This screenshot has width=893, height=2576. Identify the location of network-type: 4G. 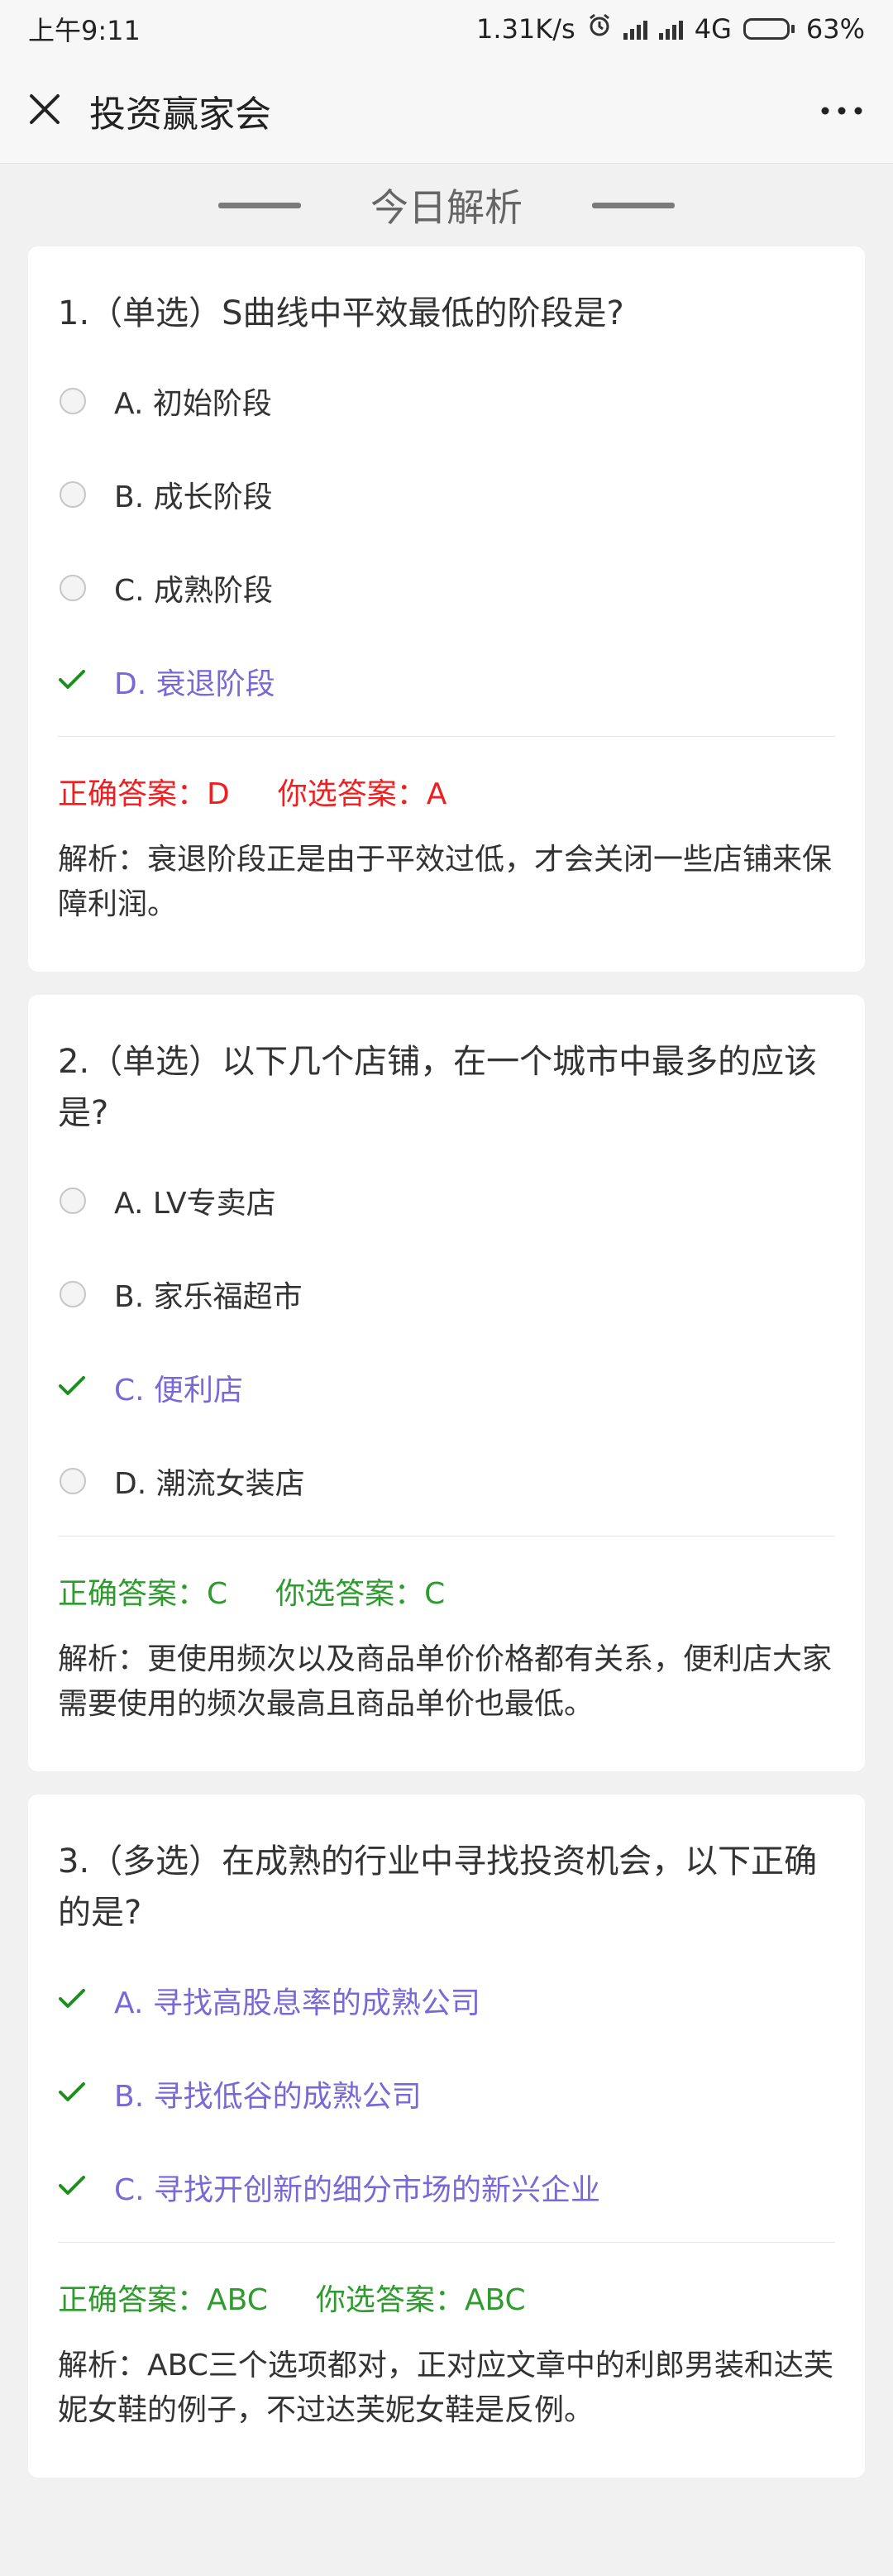
(713, 29).